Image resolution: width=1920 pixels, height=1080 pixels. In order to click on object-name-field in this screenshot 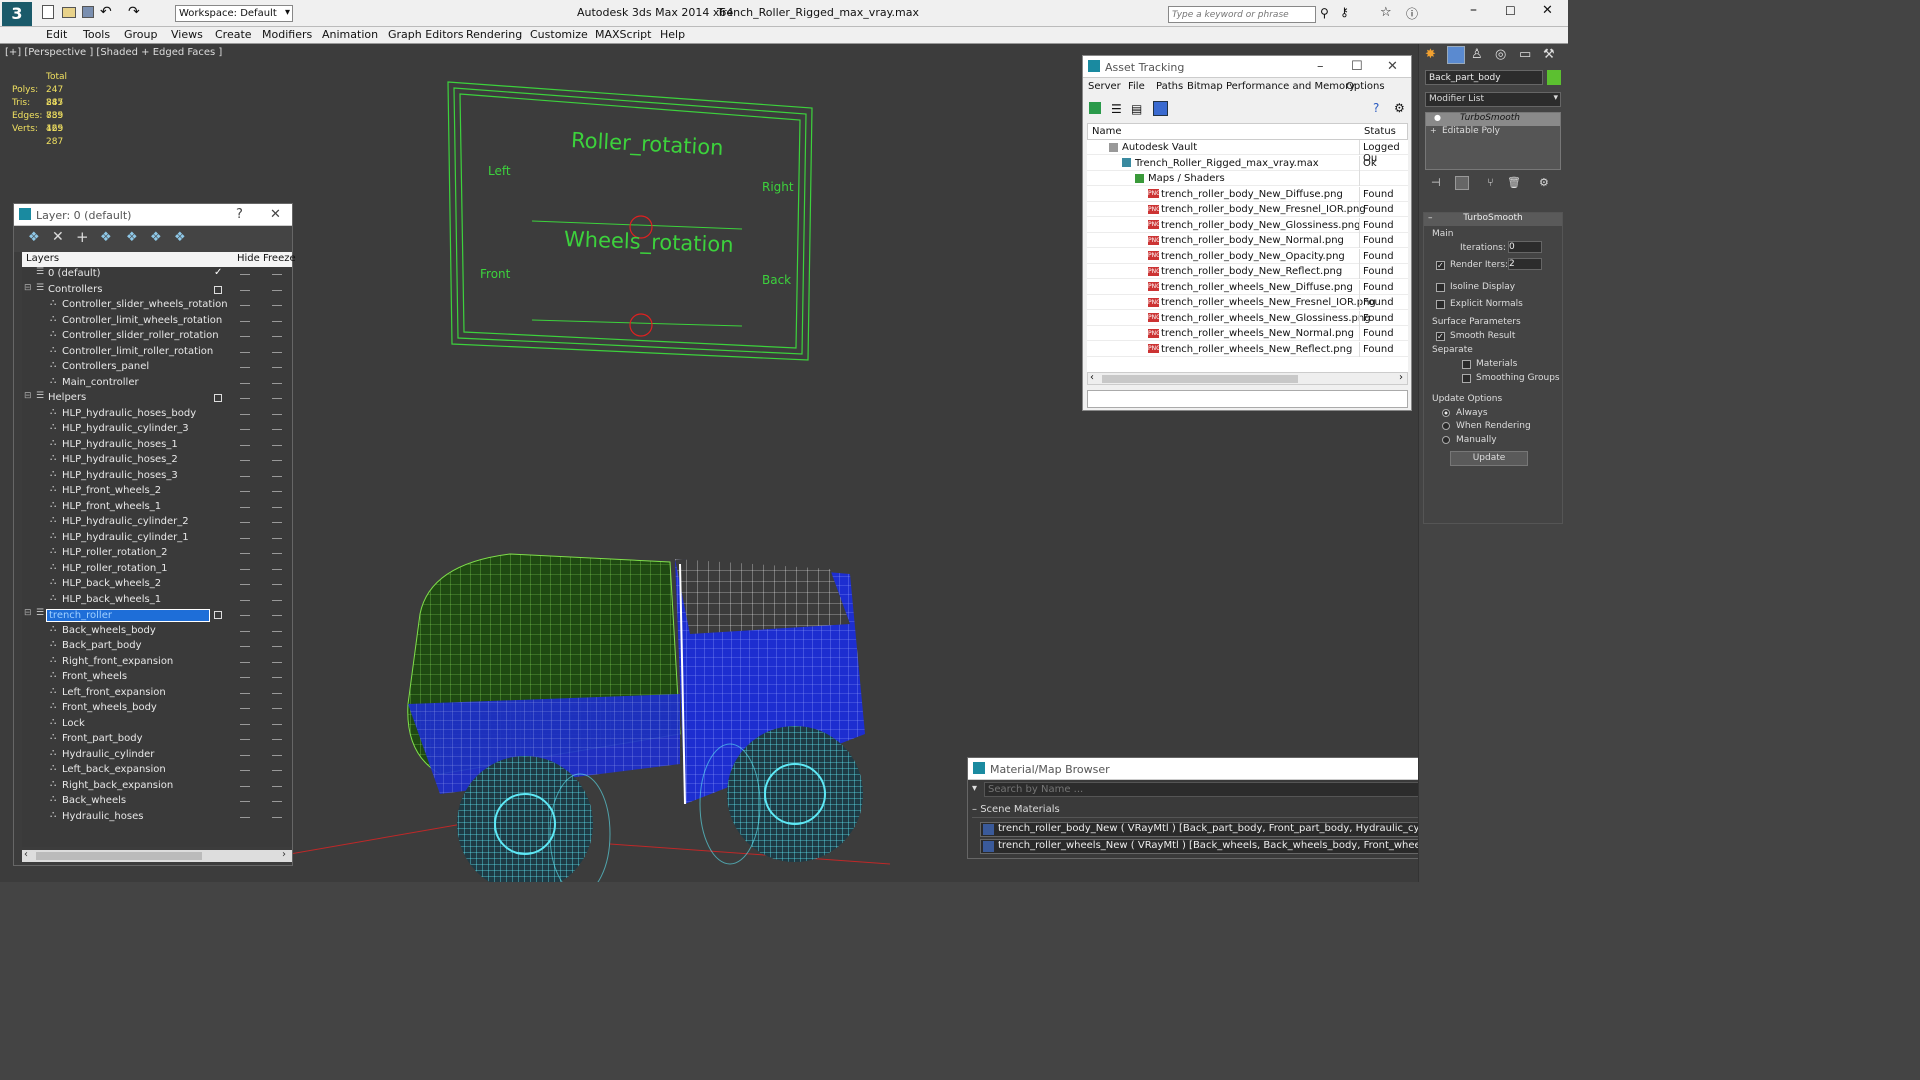, I will do `click(1484, 77)`.